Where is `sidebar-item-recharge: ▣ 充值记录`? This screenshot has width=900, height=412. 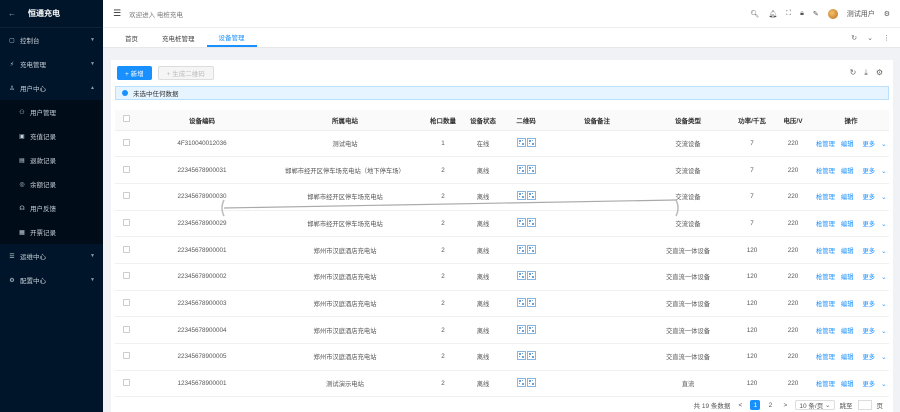
sidebar-item-recharge: ▣ 充值记录 is located at coordinates (51, 136).